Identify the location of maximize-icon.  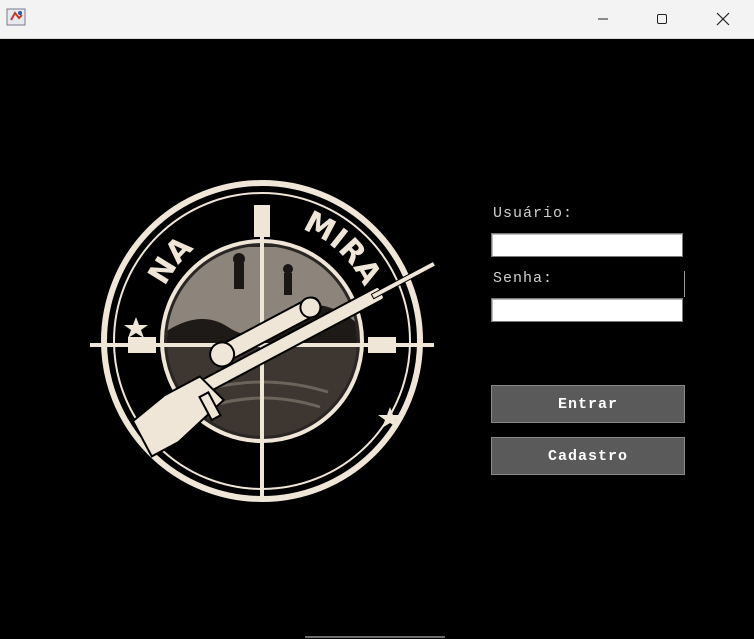
(662, 19).